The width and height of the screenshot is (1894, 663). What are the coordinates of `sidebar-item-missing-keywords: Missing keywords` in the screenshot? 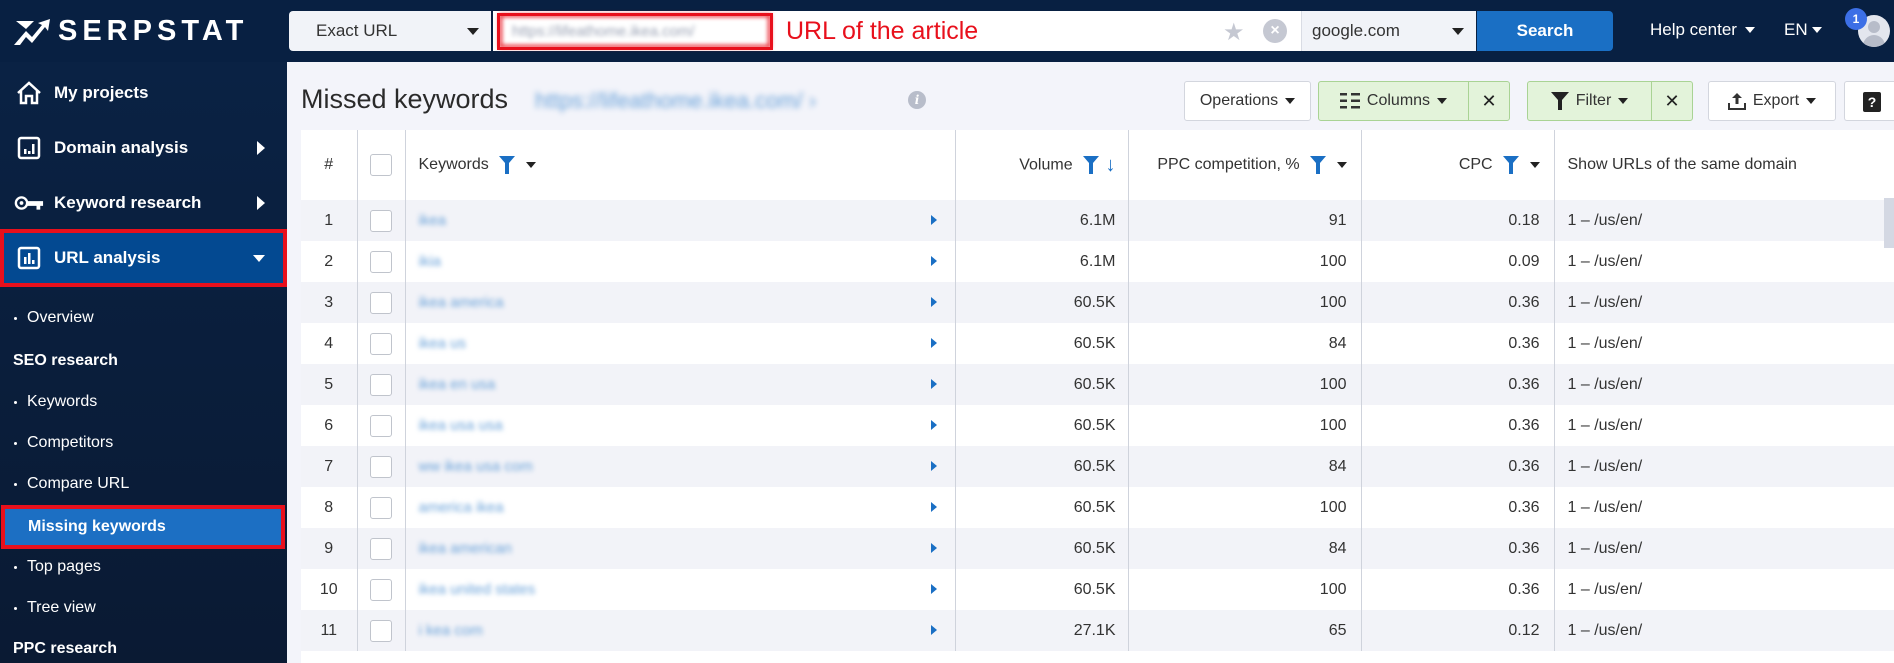 It's located at (143, 527).